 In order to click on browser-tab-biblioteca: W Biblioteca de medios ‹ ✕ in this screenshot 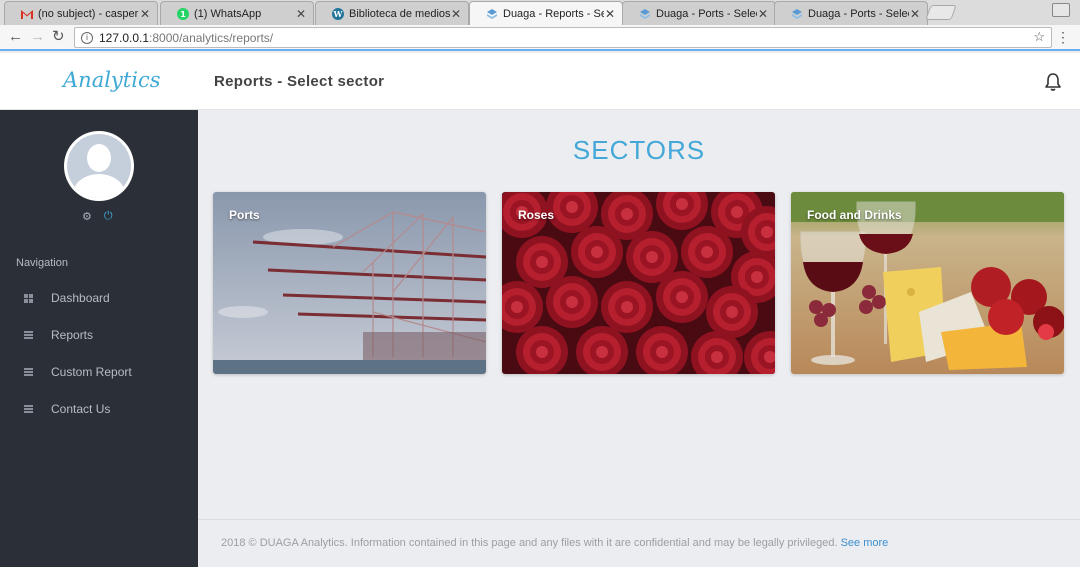, I will do `click(392, 13)`.